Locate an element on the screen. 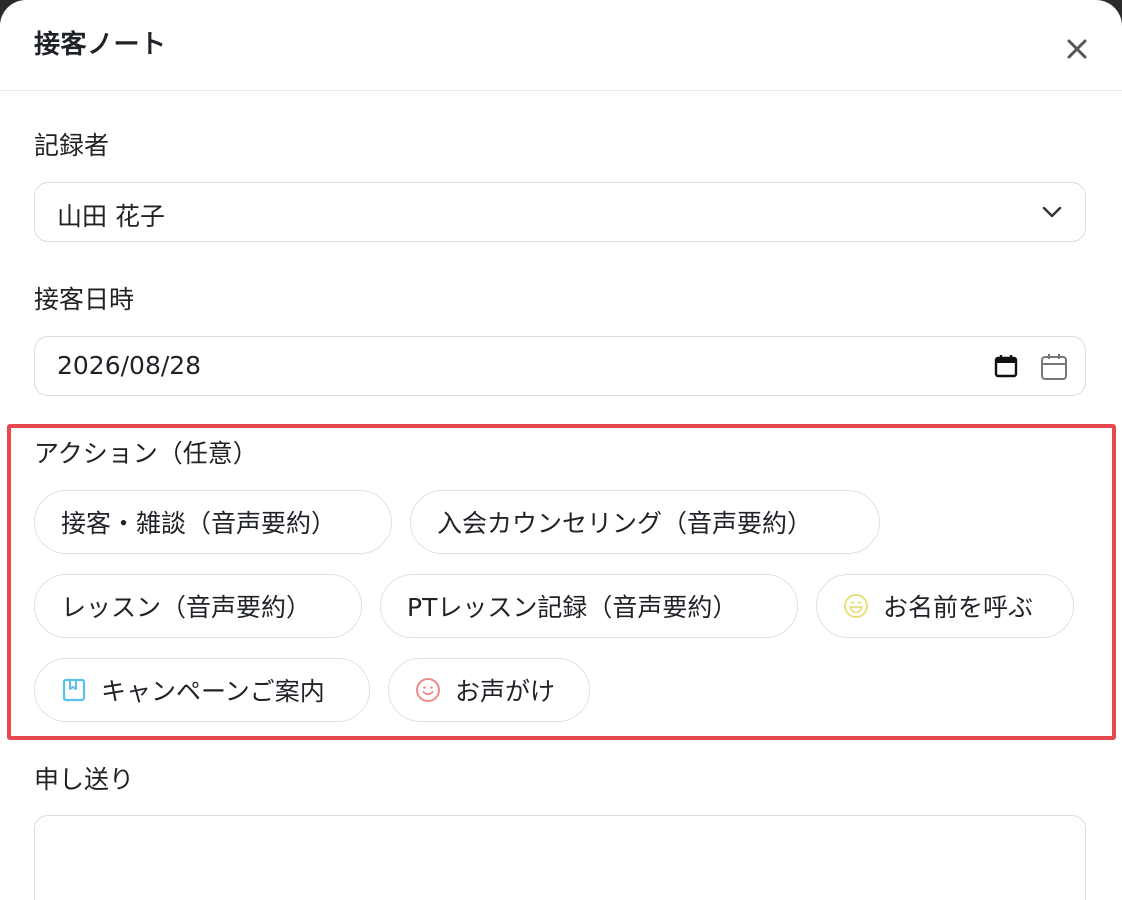 The image size is (1122, 900). recorder-select: 山田 花子 is located at coordinates (560, 212).